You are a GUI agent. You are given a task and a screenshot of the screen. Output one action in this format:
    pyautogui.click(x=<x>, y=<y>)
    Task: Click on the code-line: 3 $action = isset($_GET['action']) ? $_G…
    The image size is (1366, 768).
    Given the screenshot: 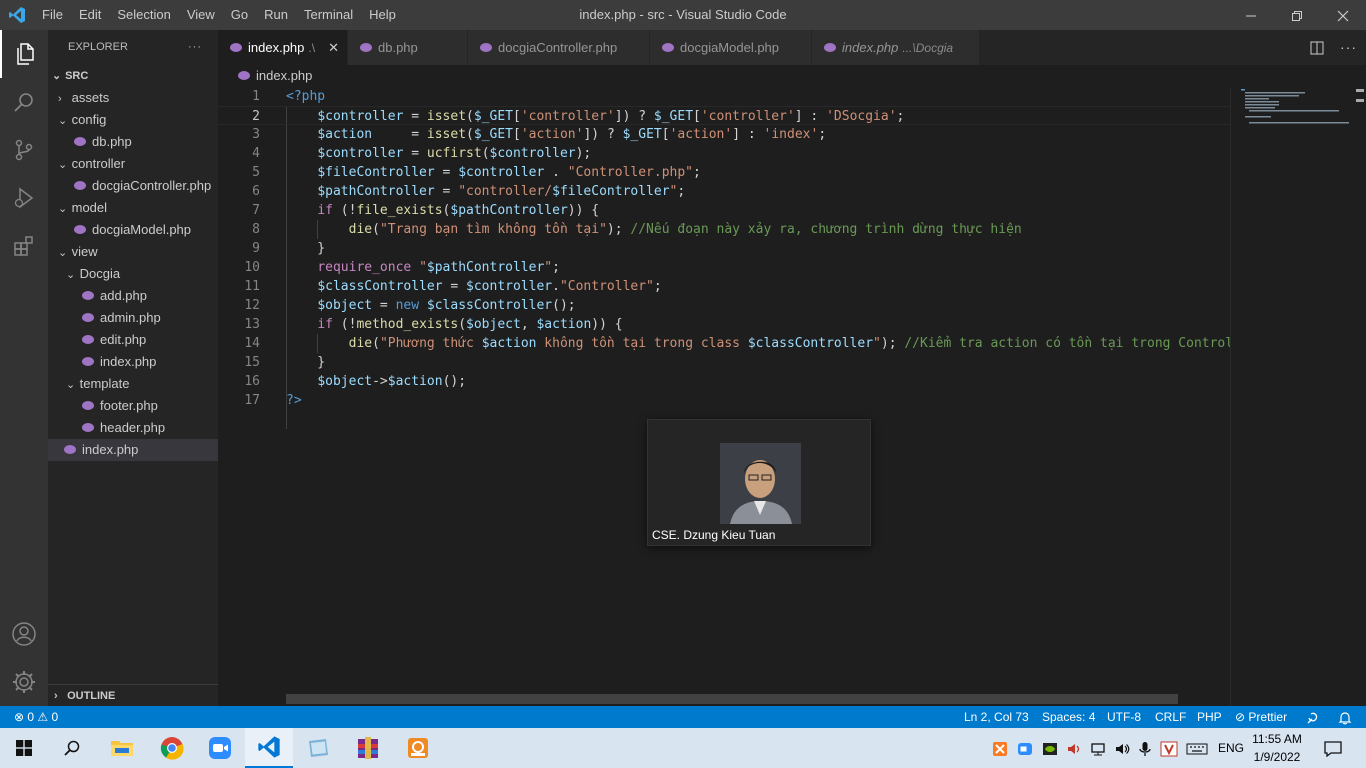 What is the action you would take?
    pyautogui.click(x=724, y=134)
    